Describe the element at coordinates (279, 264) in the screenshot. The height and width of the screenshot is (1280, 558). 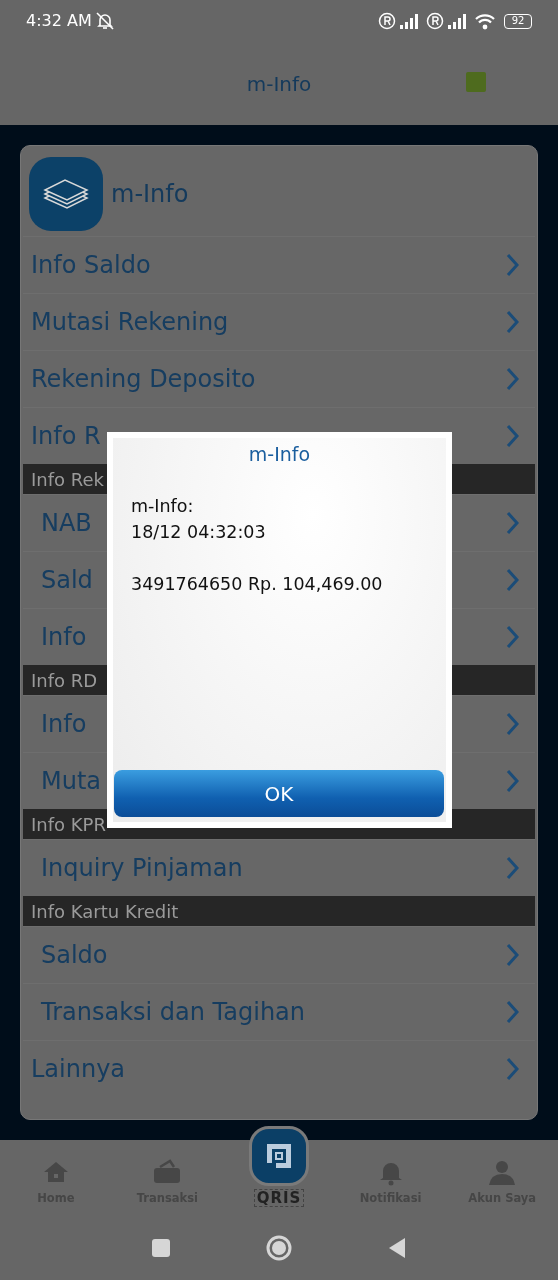
I see `menu-item: Info Saldo` at that location.